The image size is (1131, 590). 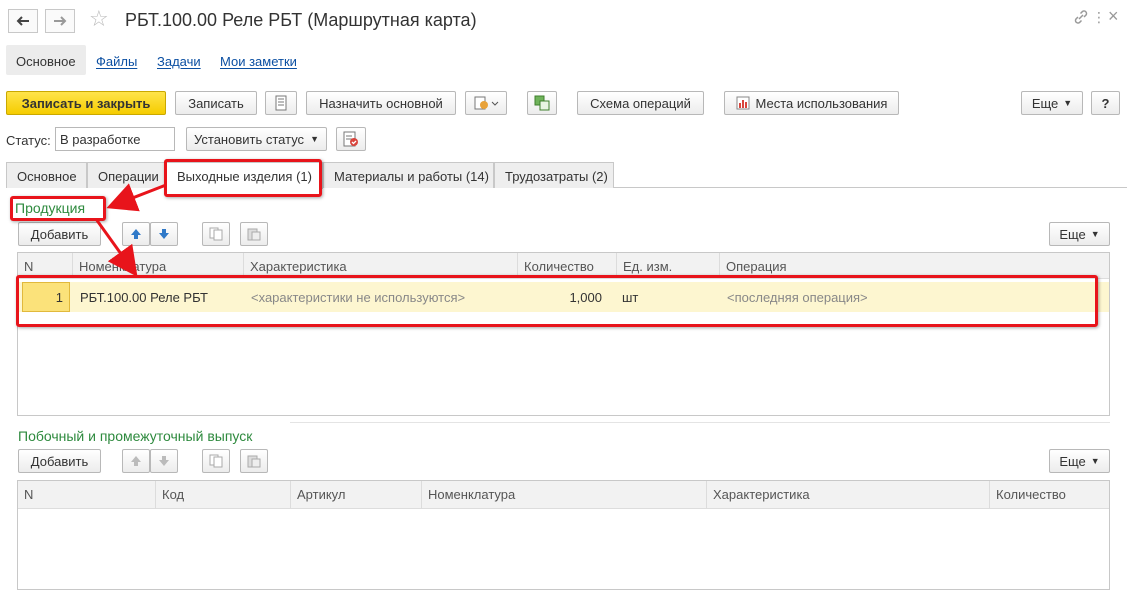 I want to click on more-label: Еще, so click(x=1045, y=103).